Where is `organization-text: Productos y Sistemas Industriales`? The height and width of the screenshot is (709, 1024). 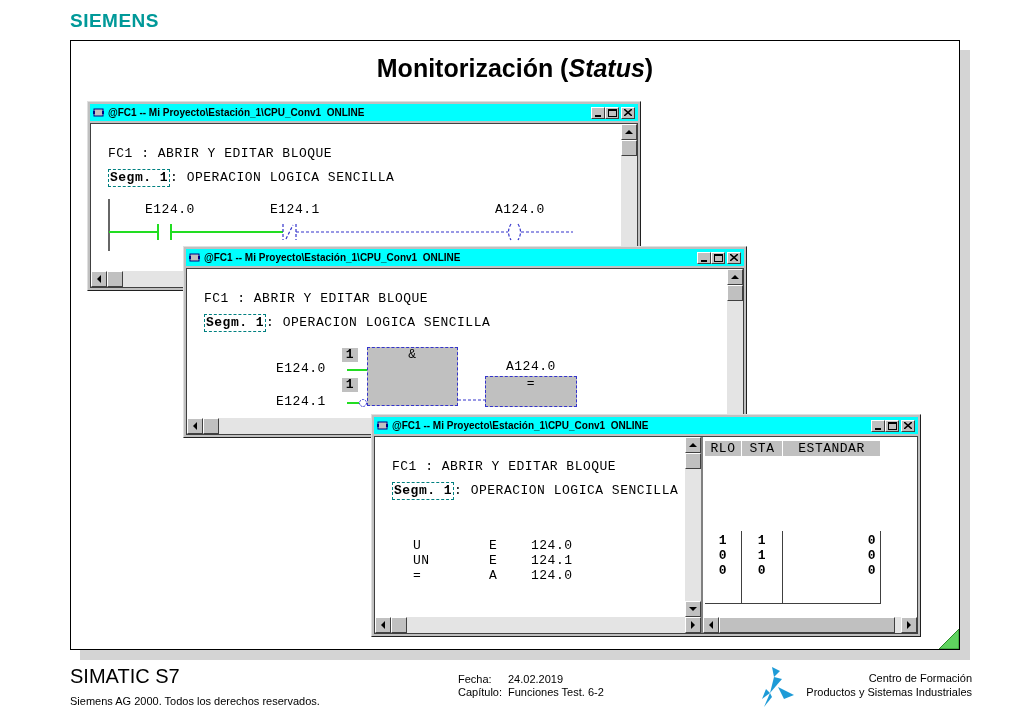 organization-text: Productos y Sistemas Industriales is located at coordinates (889, 691).